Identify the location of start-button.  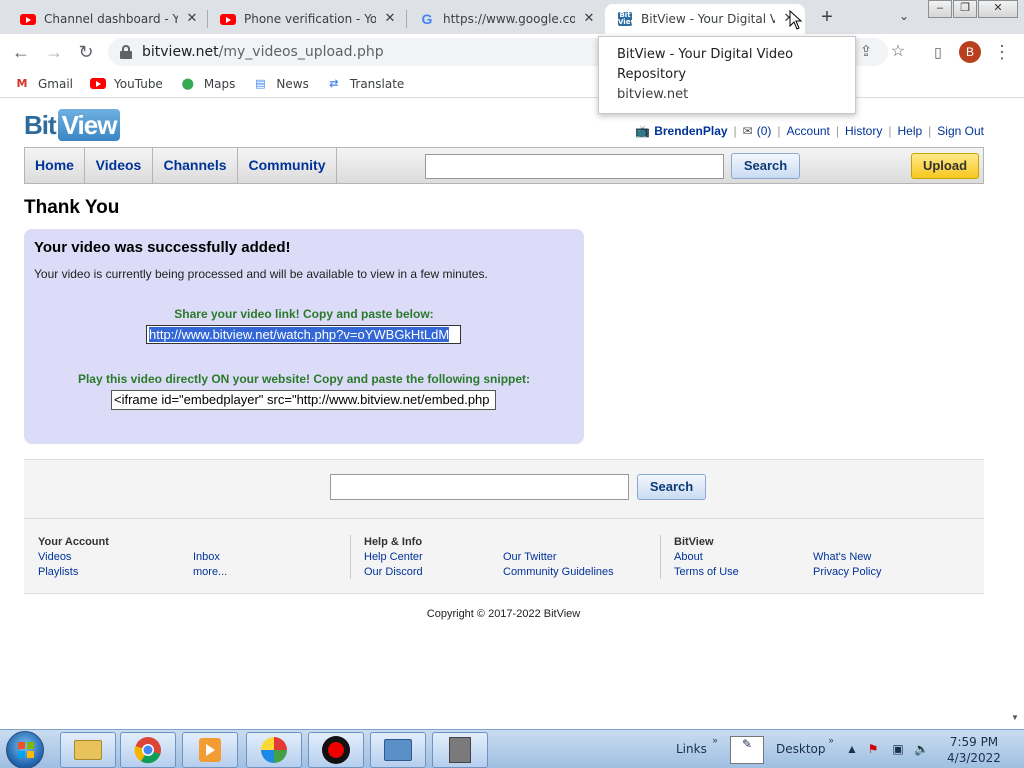
(25, 749).